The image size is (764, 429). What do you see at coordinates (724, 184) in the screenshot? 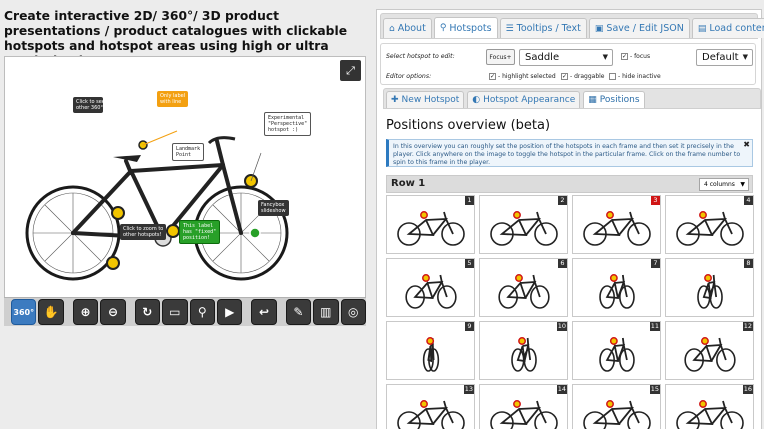
I see `columns-select: 4 columns ▼` at bounding box center [724, 184].